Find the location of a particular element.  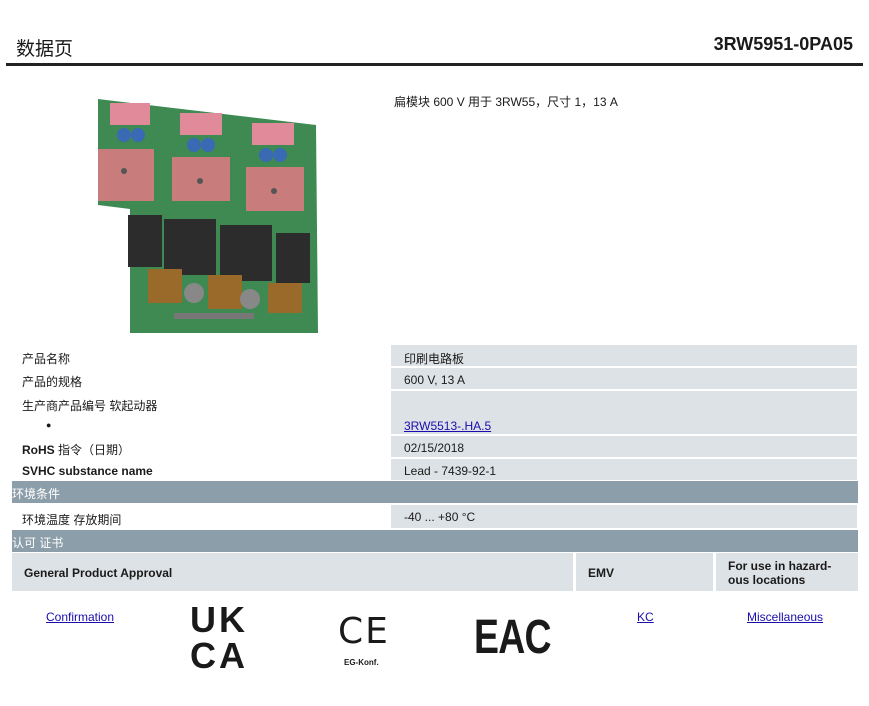

ukca-bottom-letters: CA is located at coordinates (219, 655).